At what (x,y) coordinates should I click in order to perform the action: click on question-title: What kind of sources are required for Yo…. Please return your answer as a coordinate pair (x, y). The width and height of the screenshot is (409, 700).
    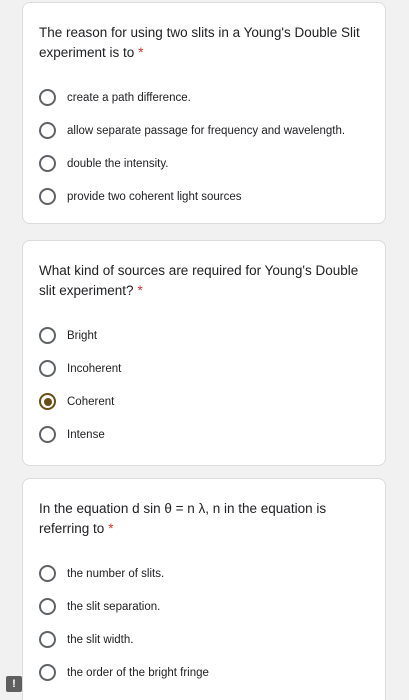
    Looking at the image, I should click on (204, 271).